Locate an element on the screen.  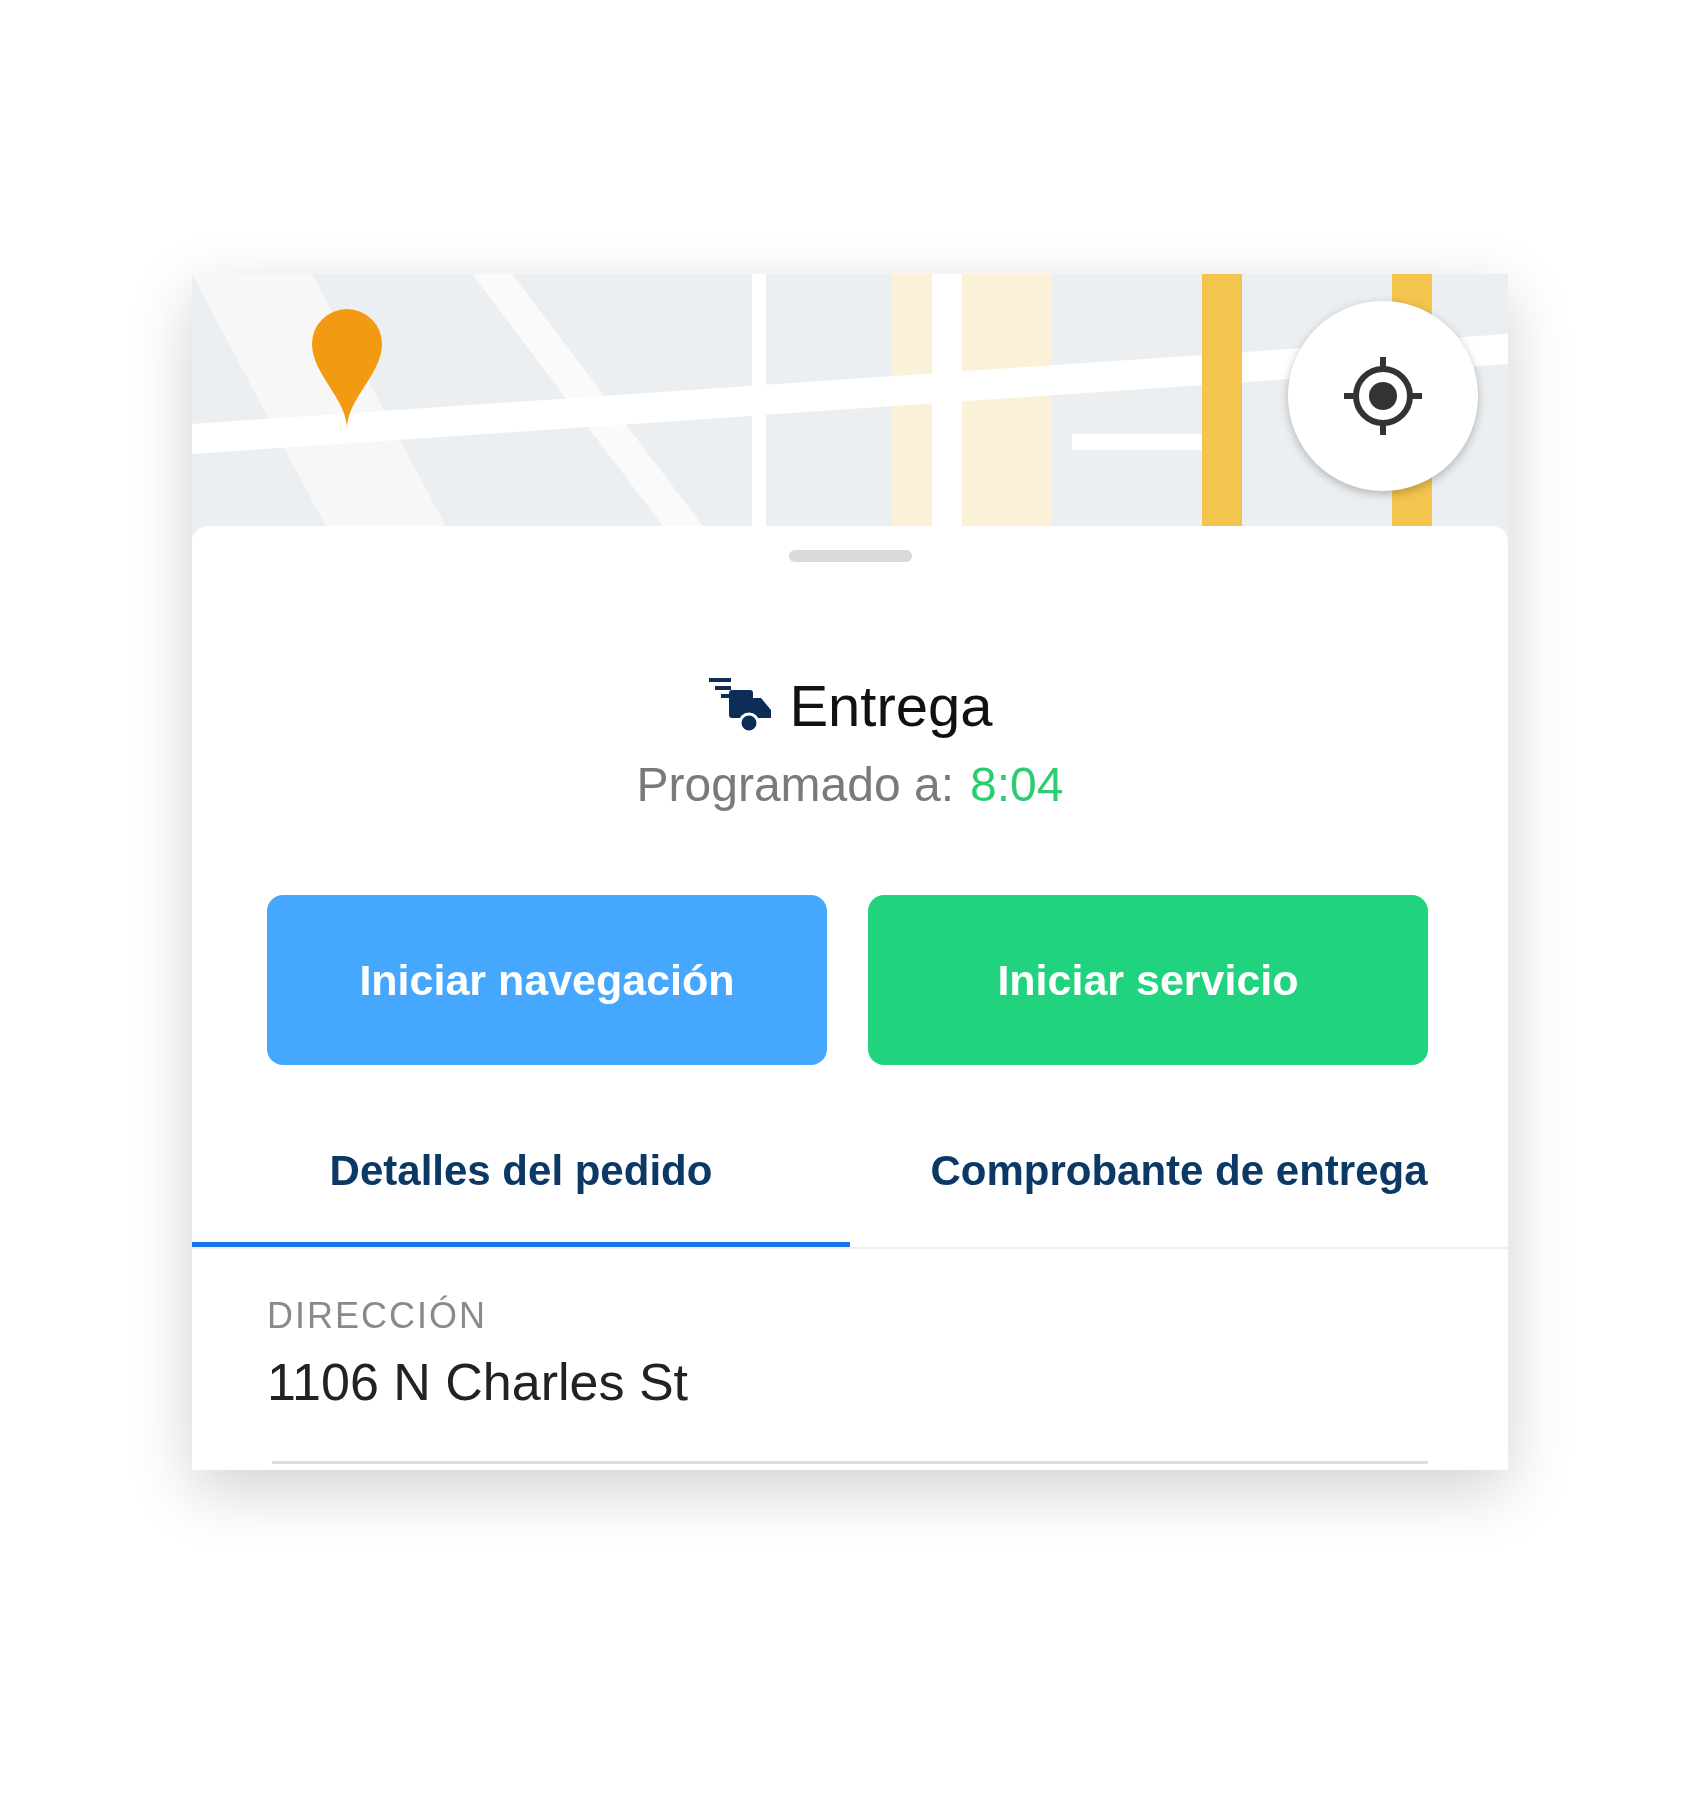
drag-handle is located at coordinates (850, 556).